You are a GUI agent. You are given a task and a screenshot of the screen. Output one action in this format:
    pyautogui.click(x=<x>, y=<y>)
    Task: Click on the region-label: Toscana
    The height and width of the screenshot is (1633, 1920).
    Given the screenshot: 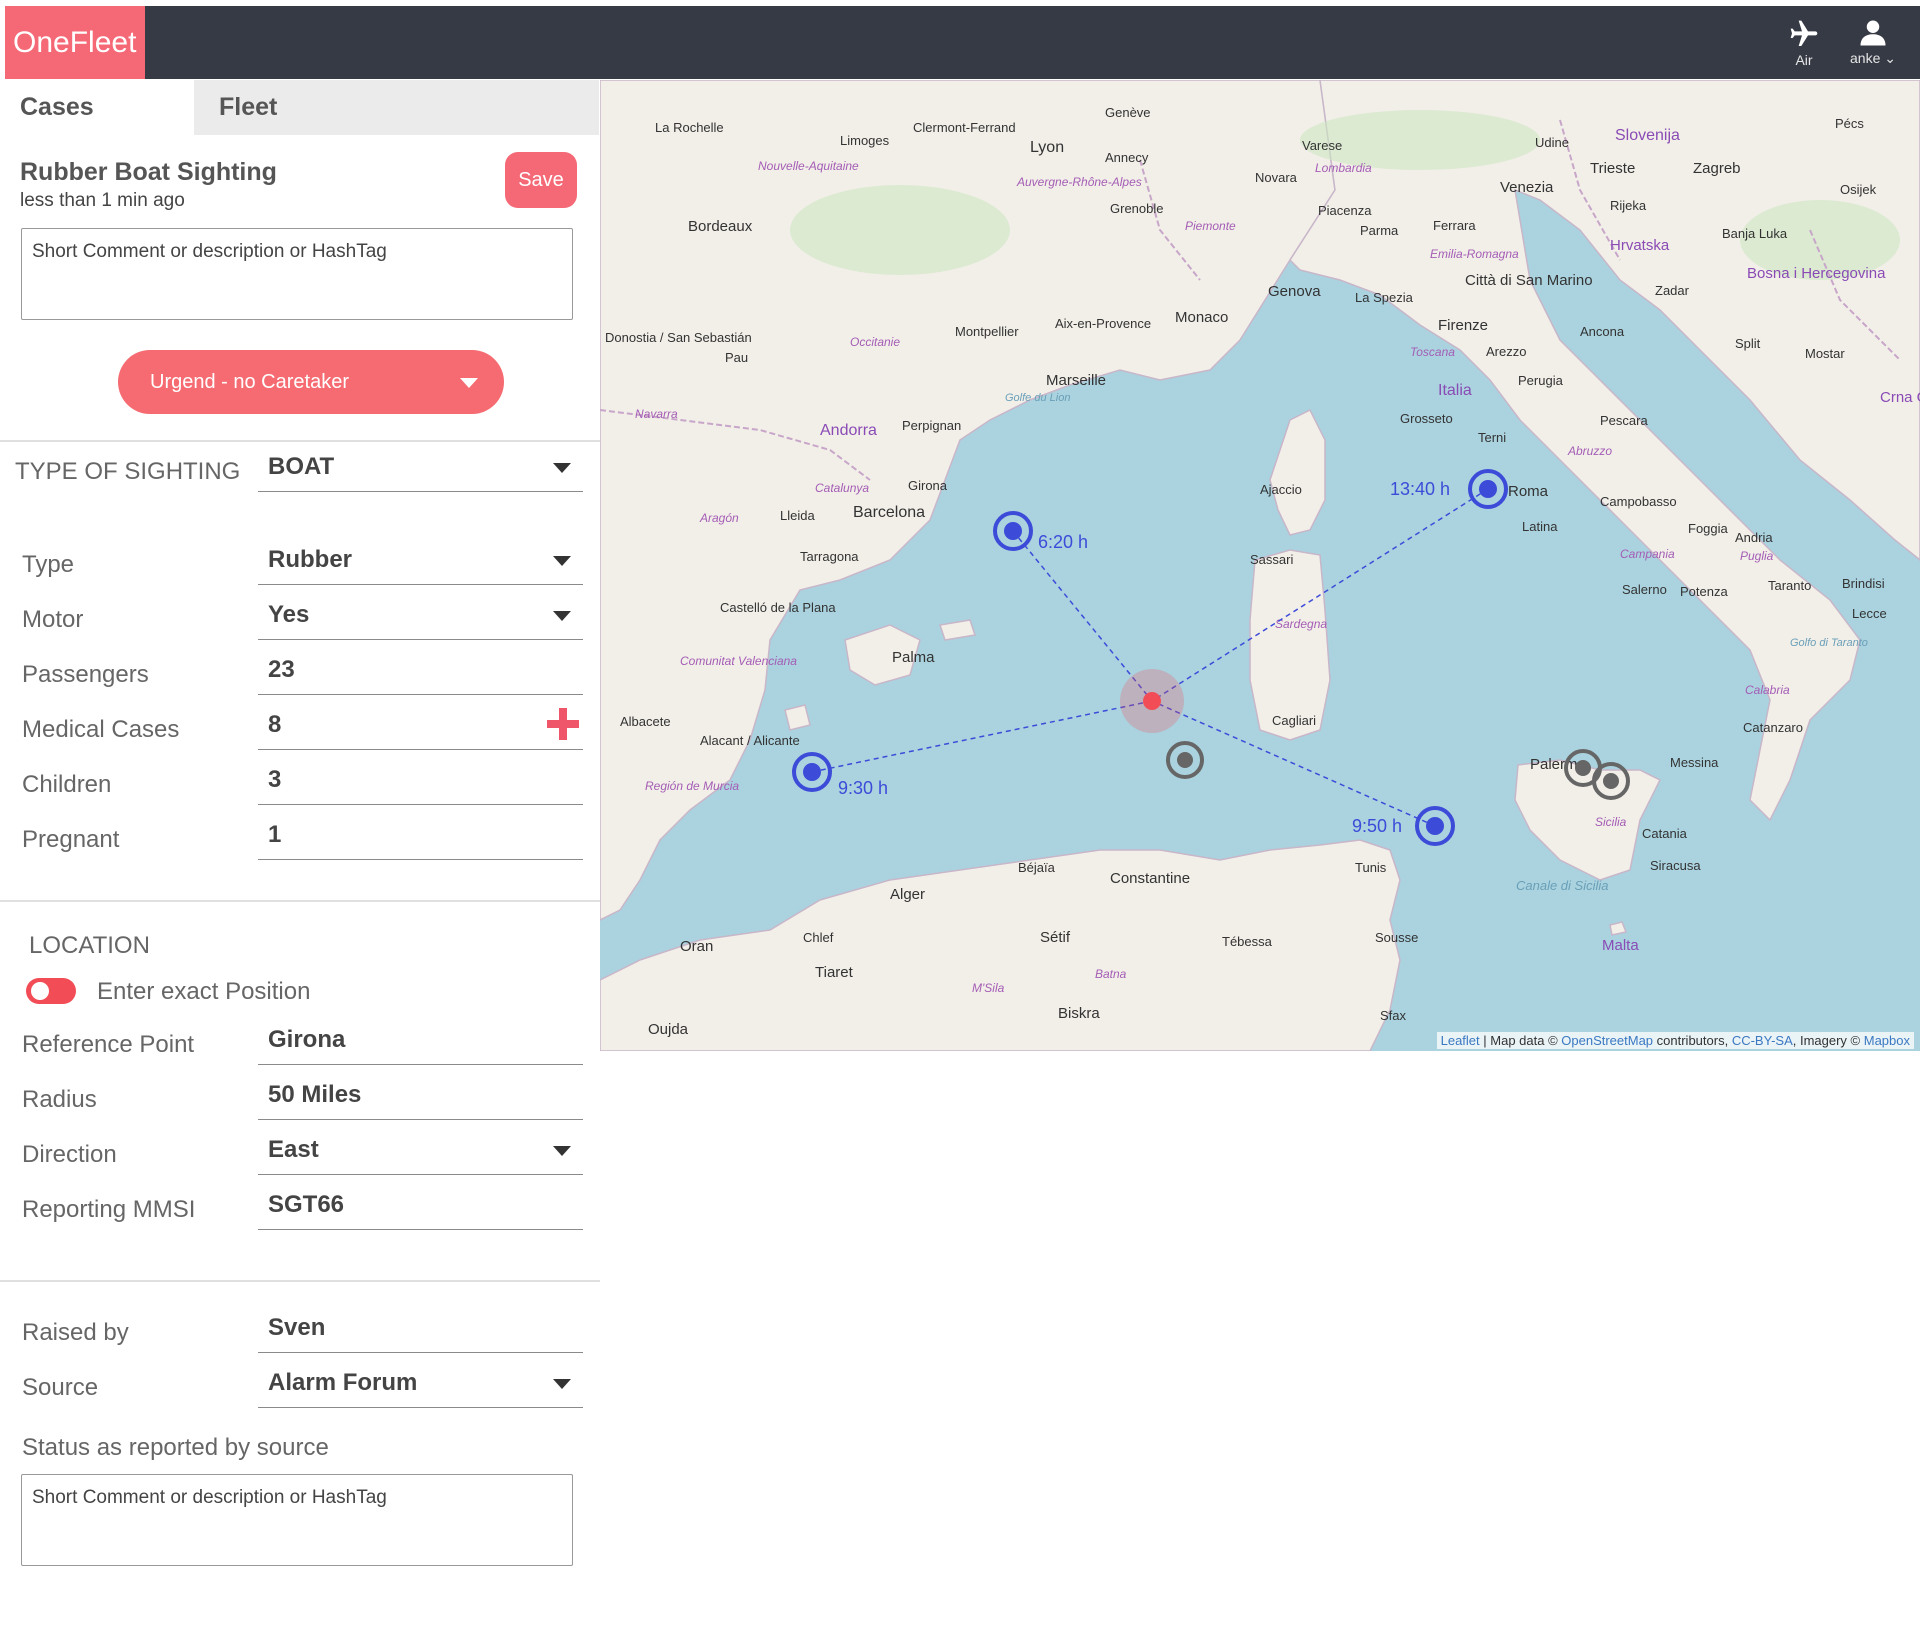 What is the action you would take?
    pyautogui.click(x=1432, y=352)
    